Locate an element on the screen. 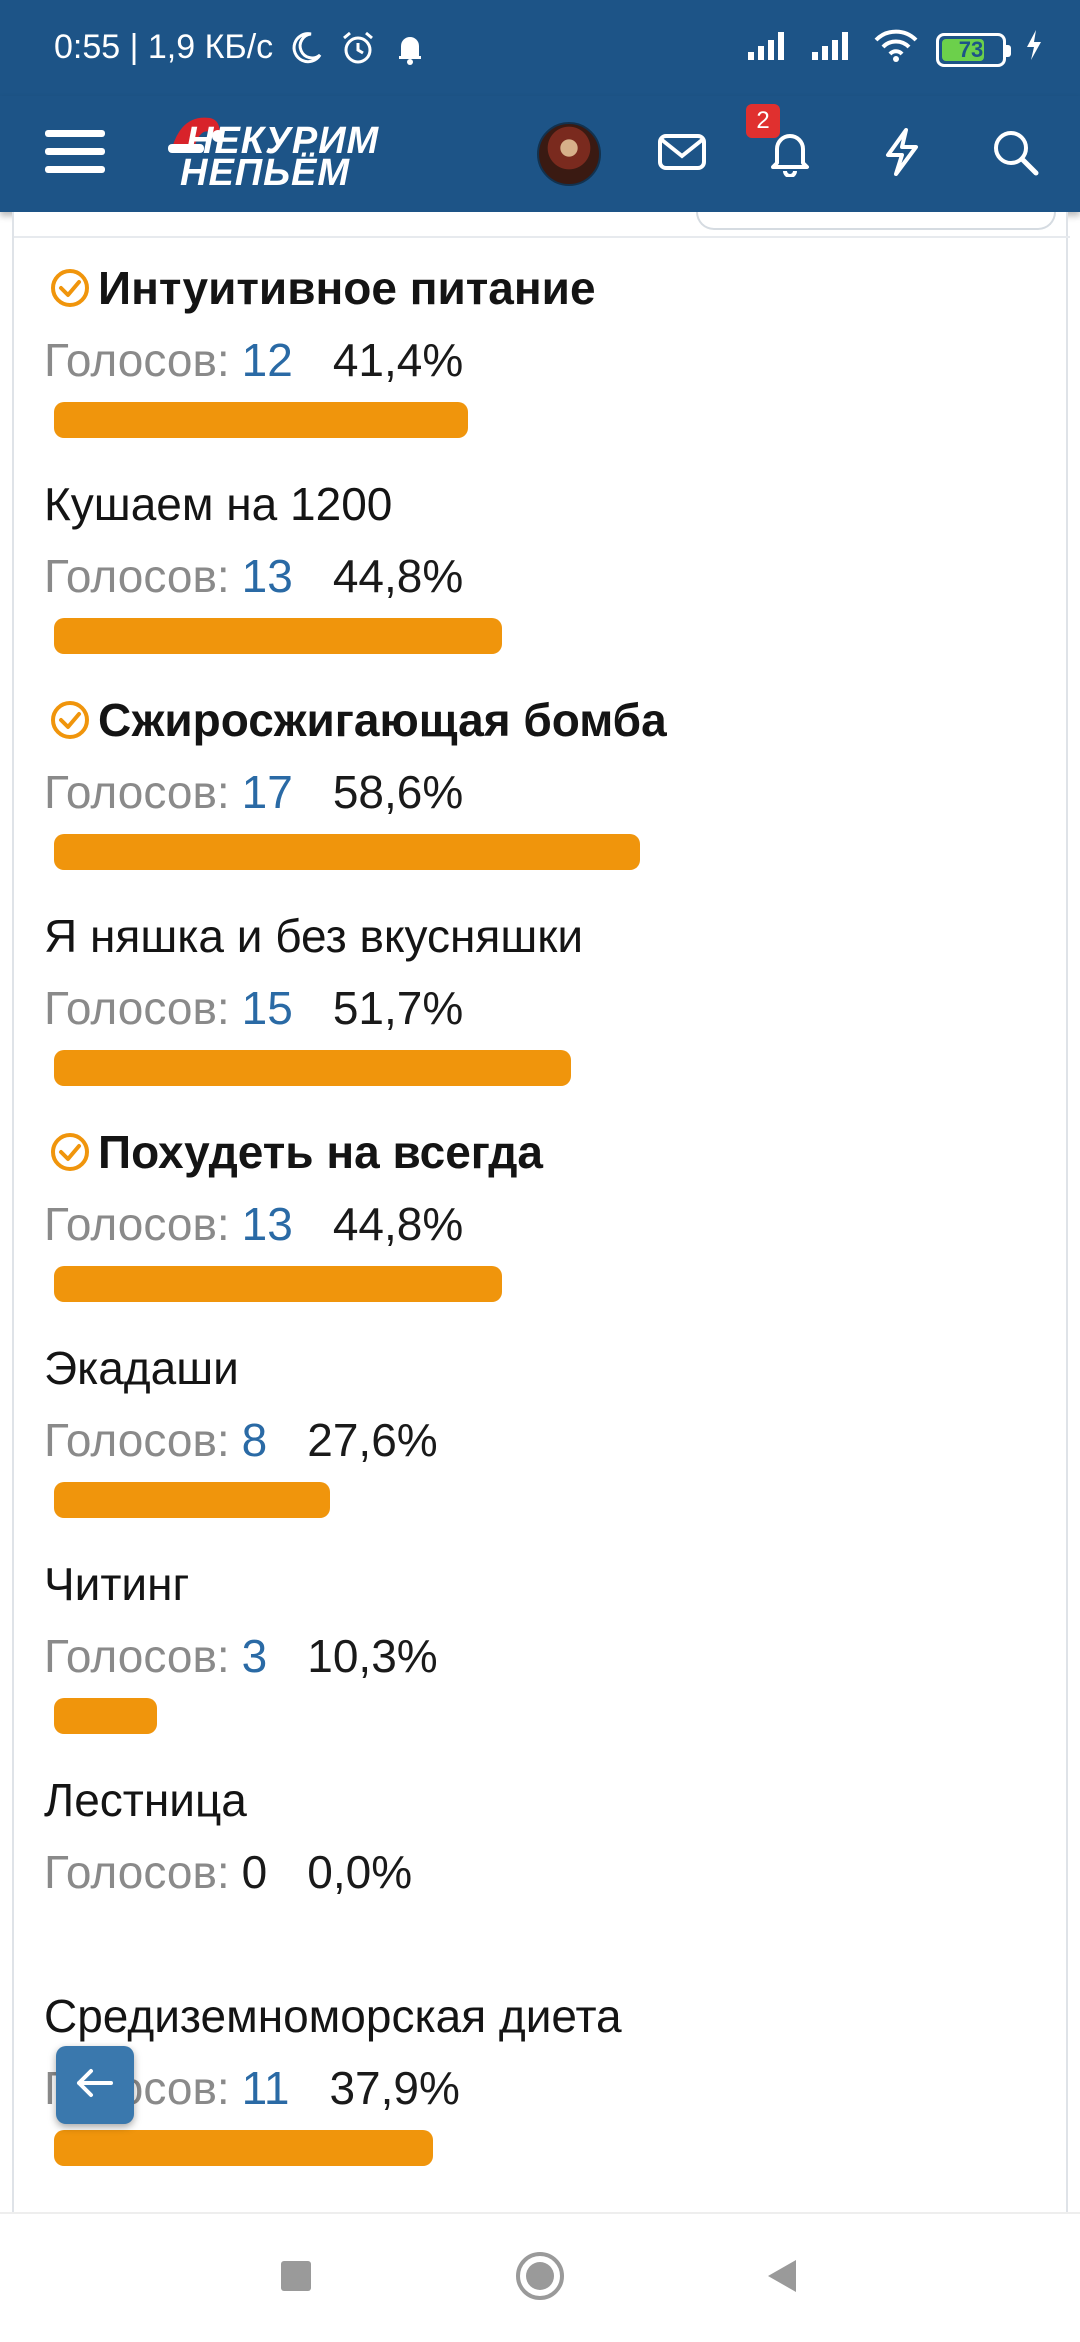  poll-option-title: Лестница is located at coordinates (145, 1800).